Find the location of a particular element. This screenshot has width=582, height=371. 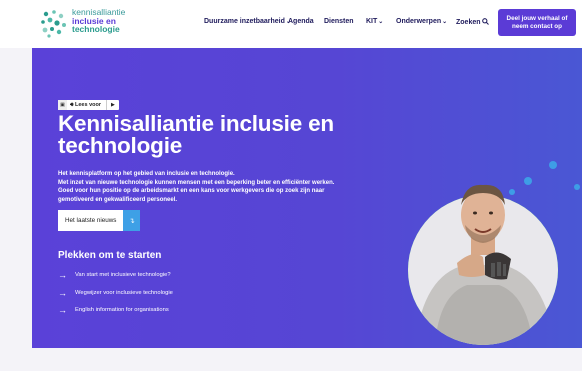

nav-item-duurzame-inzetbaarheid: Duurzame inzetbaarheid⌄ is located at coordinates (247, 21).